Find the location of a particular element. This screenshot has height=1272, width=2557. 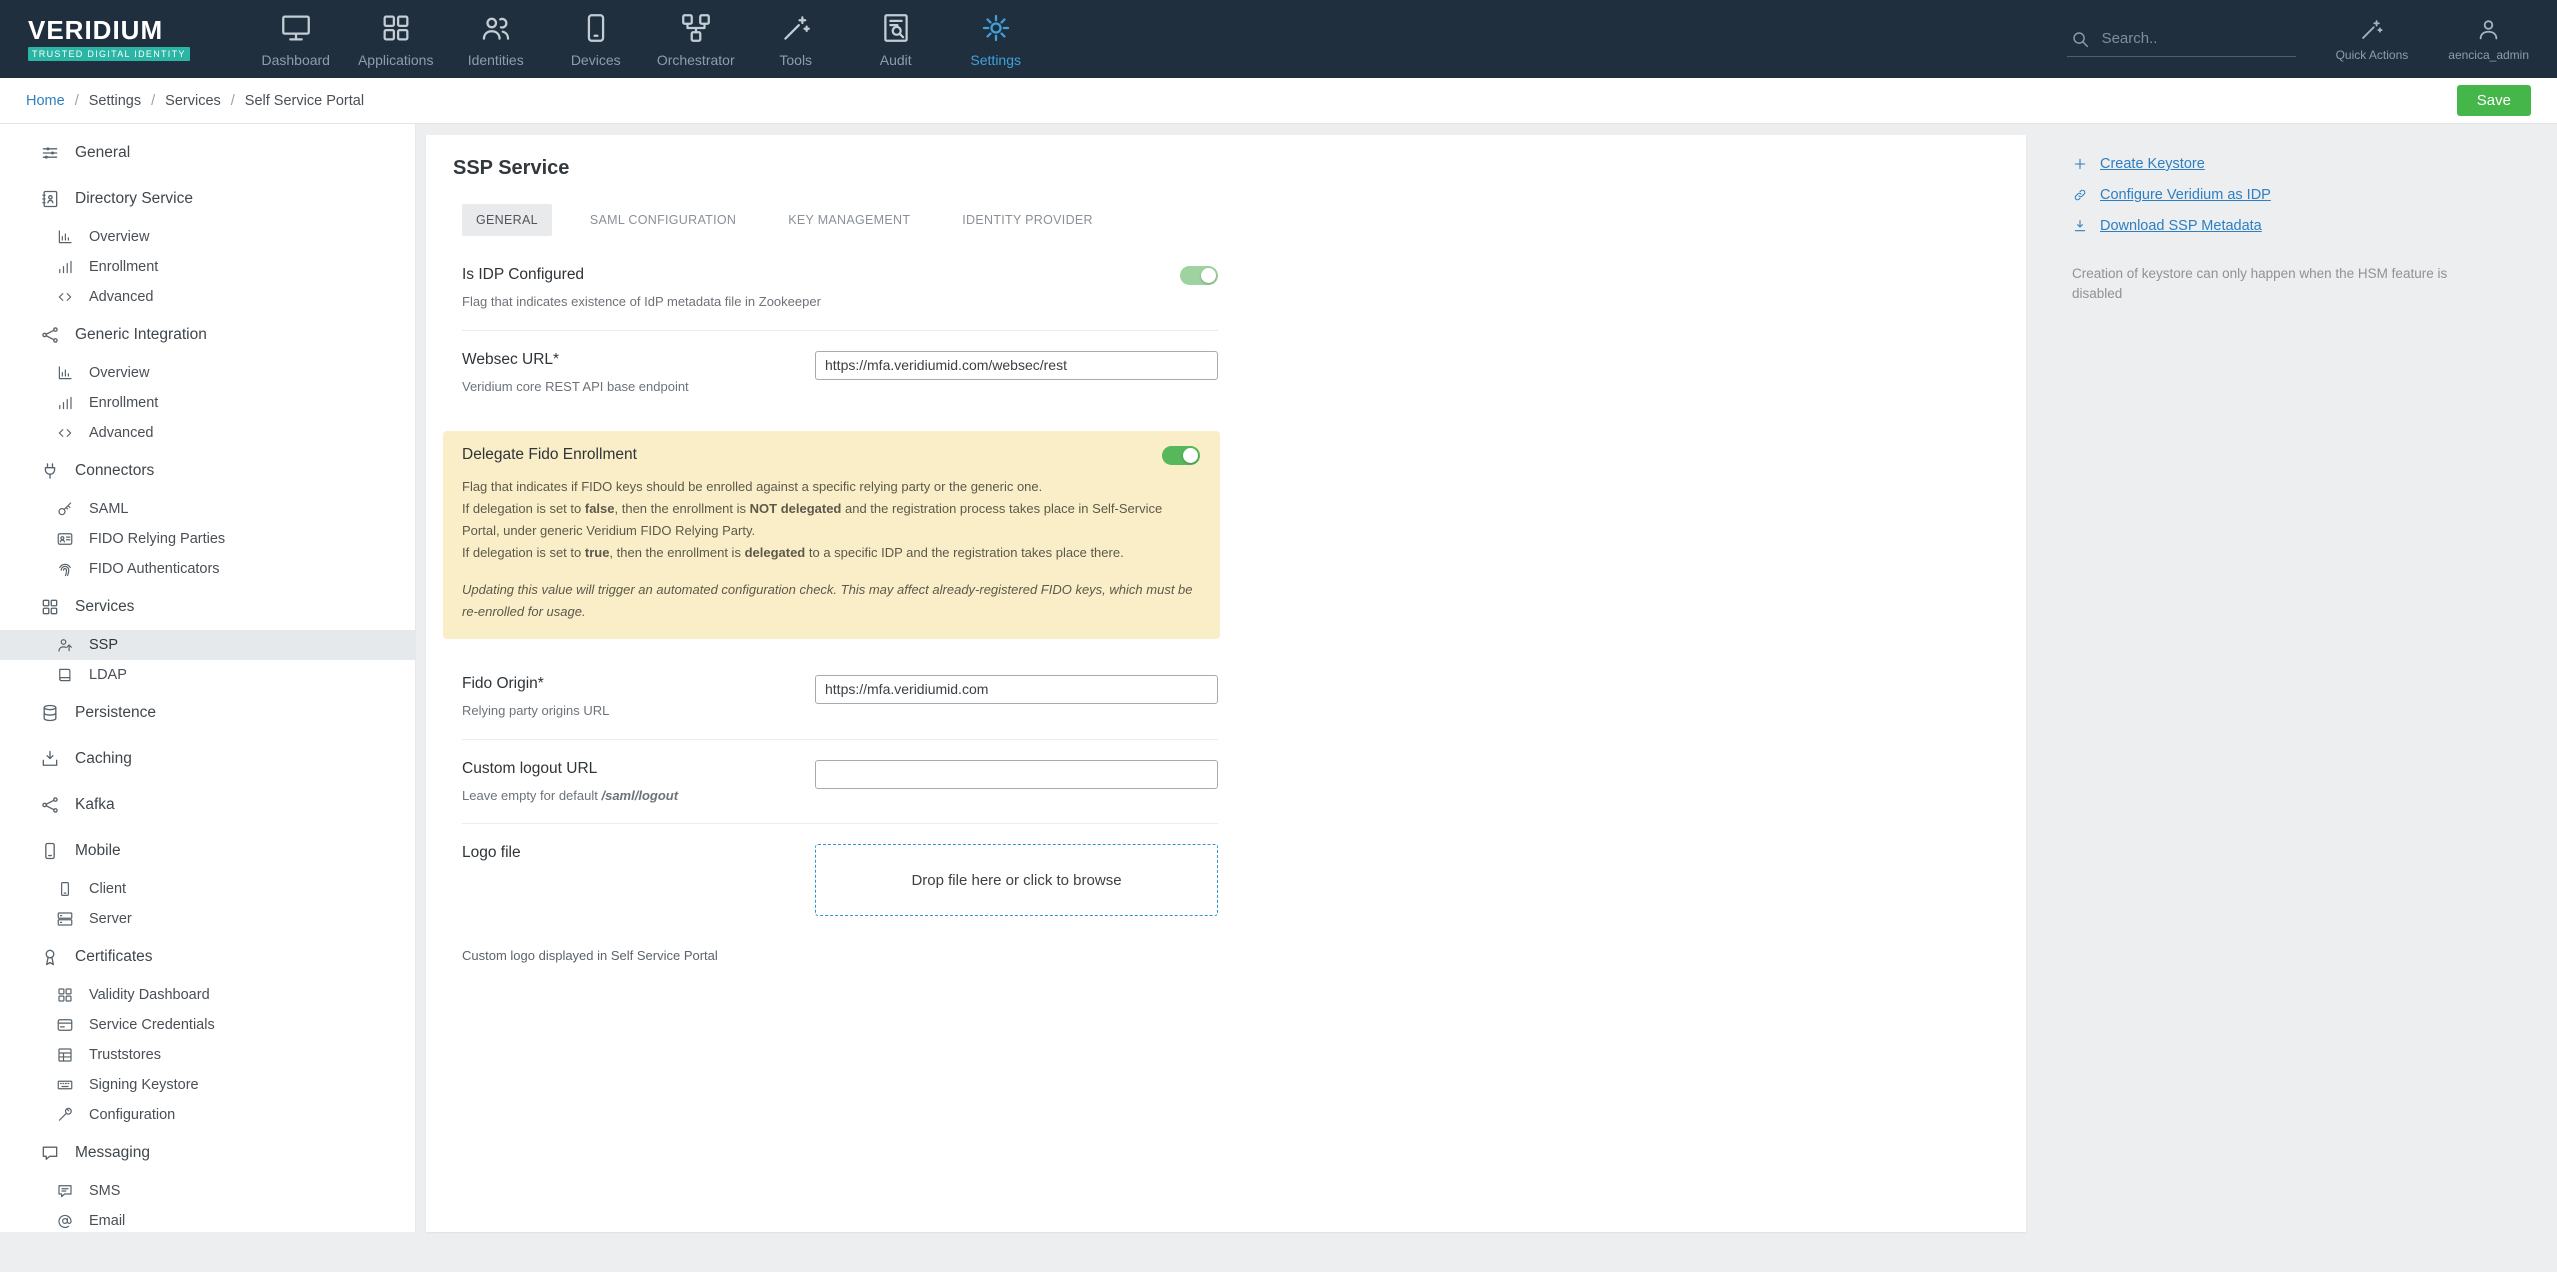

global-search is located at coordinates (2181, 39).